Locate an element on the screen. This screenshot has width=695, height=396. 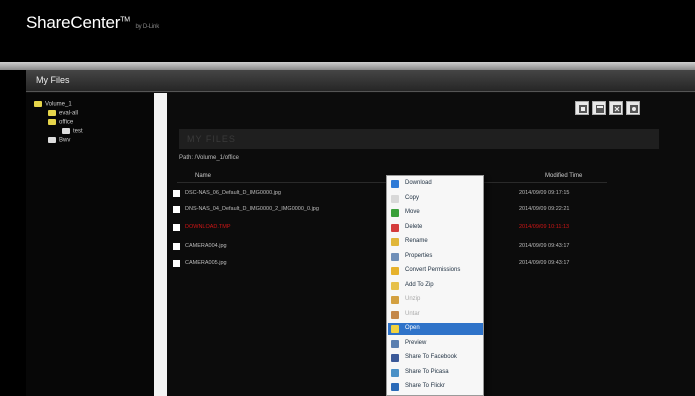
open-icon is located at coordinates (395, 329).